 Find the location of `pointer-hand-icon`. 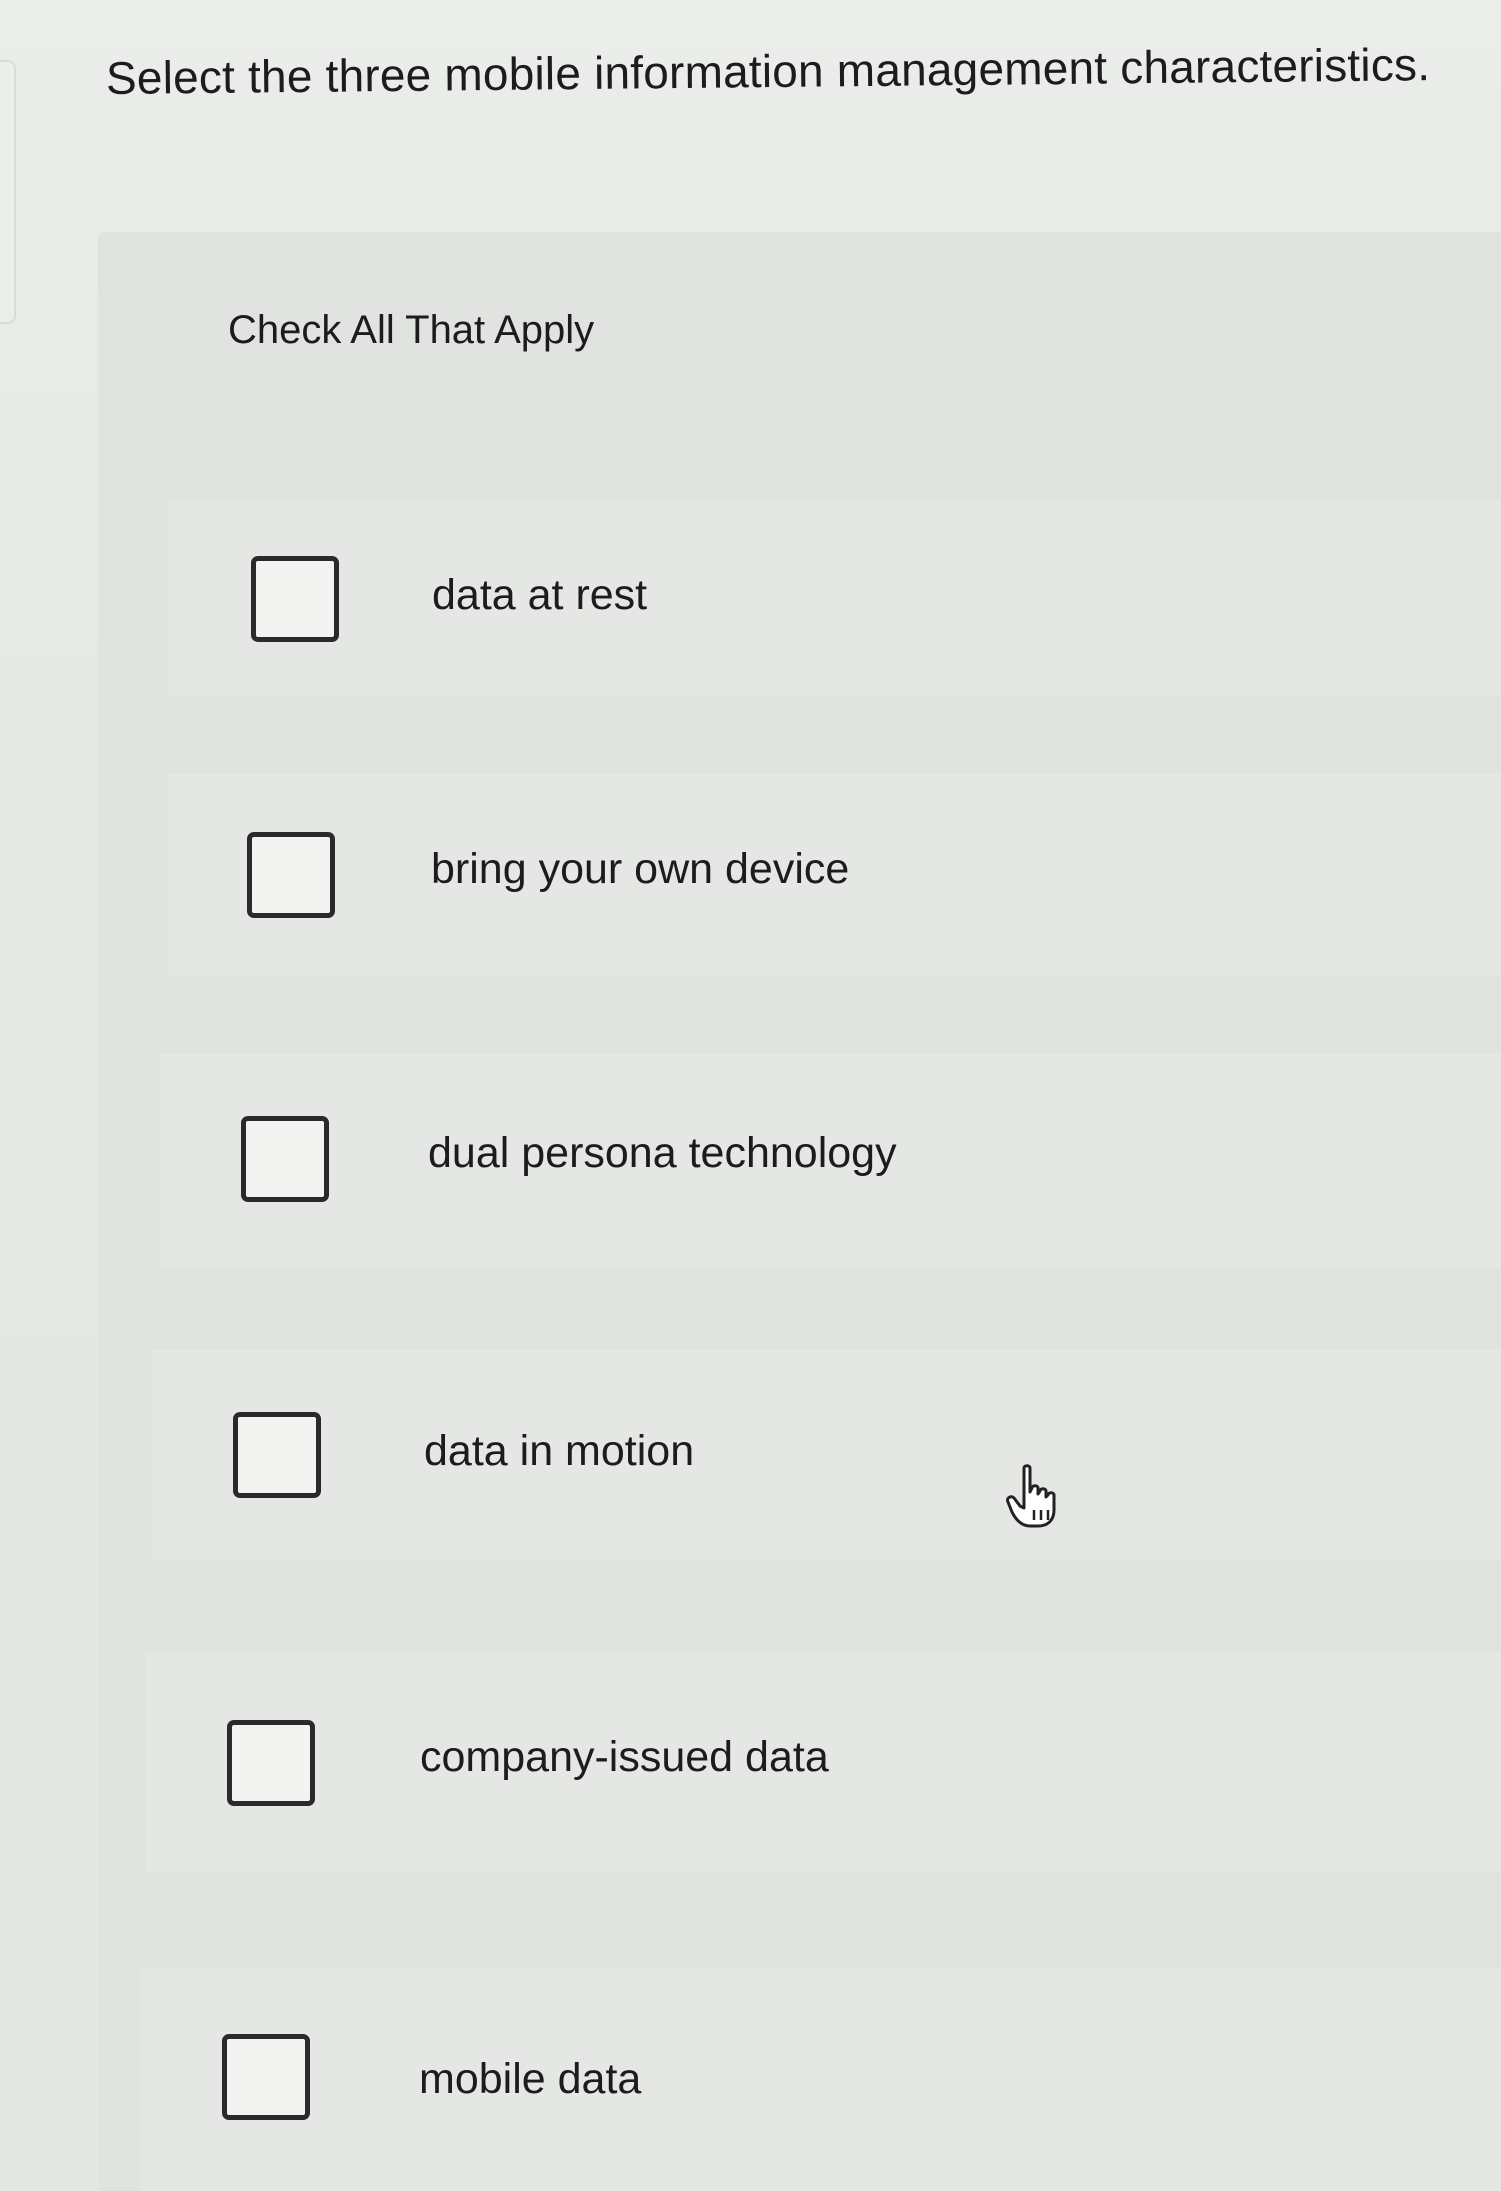

pointer-hand-icon is located at coordinates (1031, 1496).